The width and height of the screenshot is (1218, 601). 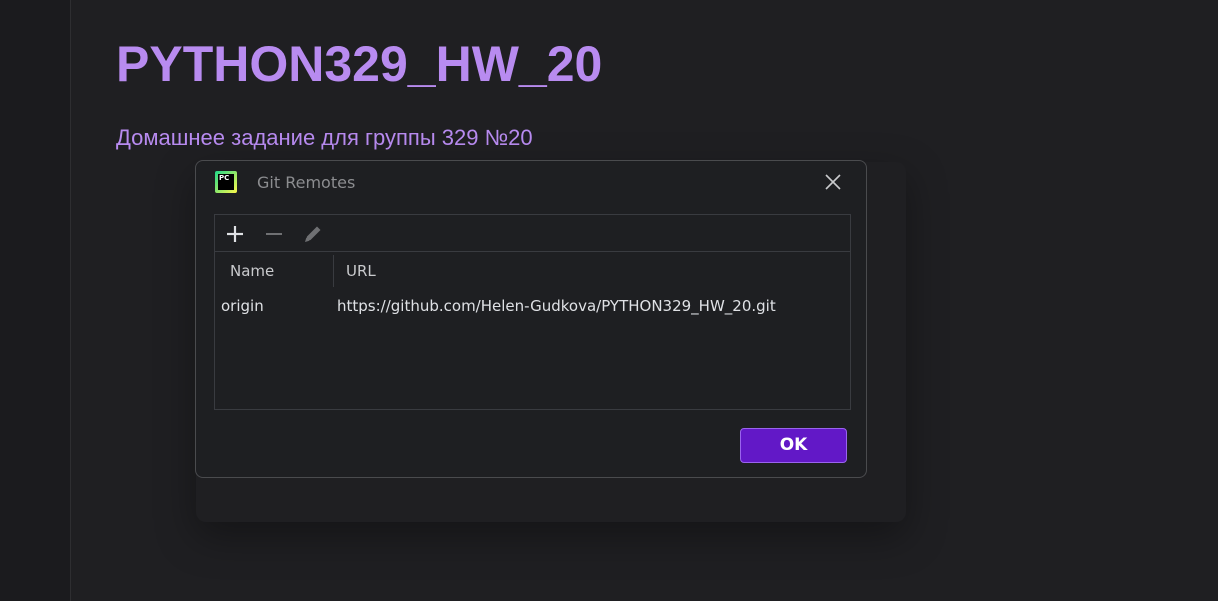 What do you see at coordinates (35, 300) in the screenshot?
I see `editor-gutter` at bounding box center [35, 300].